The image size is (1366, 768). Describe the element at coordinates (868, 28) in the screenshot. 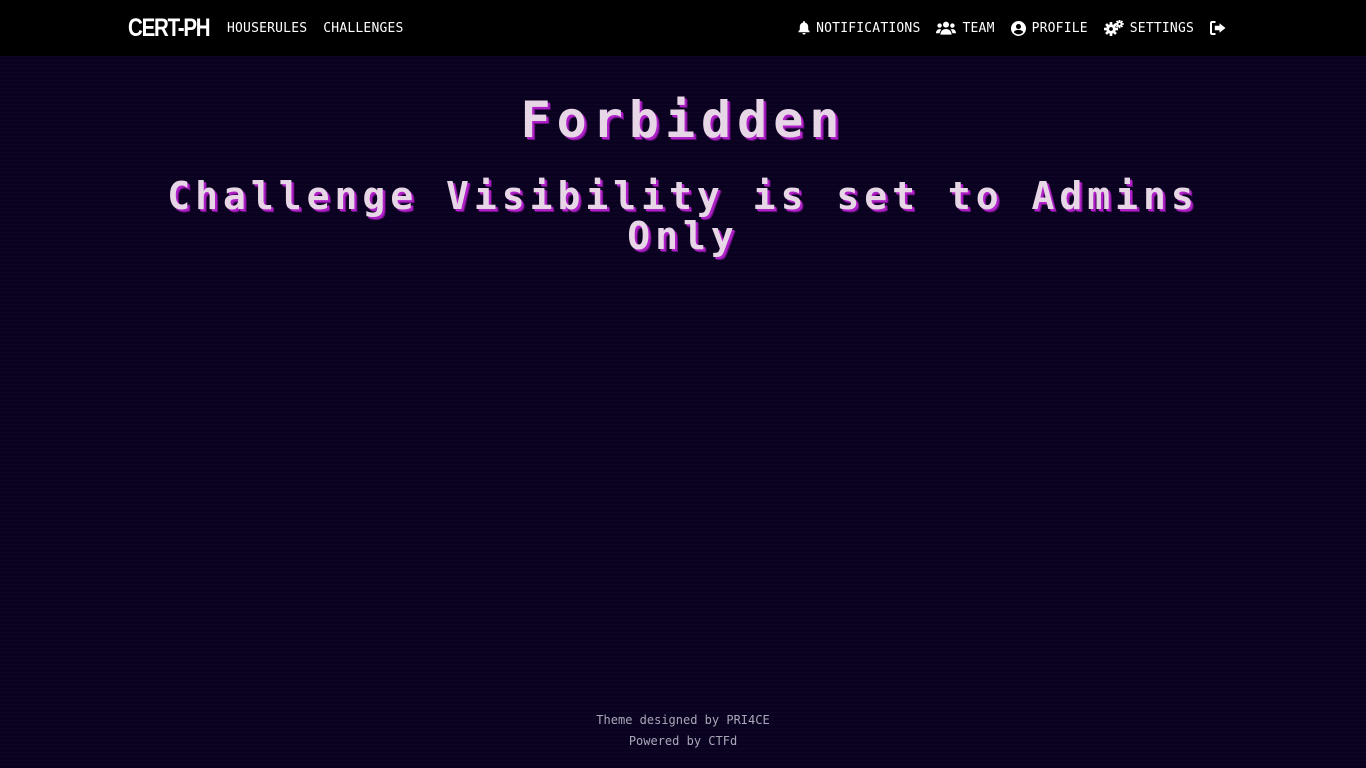

I see `nav-link-notifications-label: NOTIFICATIONS` at that location.